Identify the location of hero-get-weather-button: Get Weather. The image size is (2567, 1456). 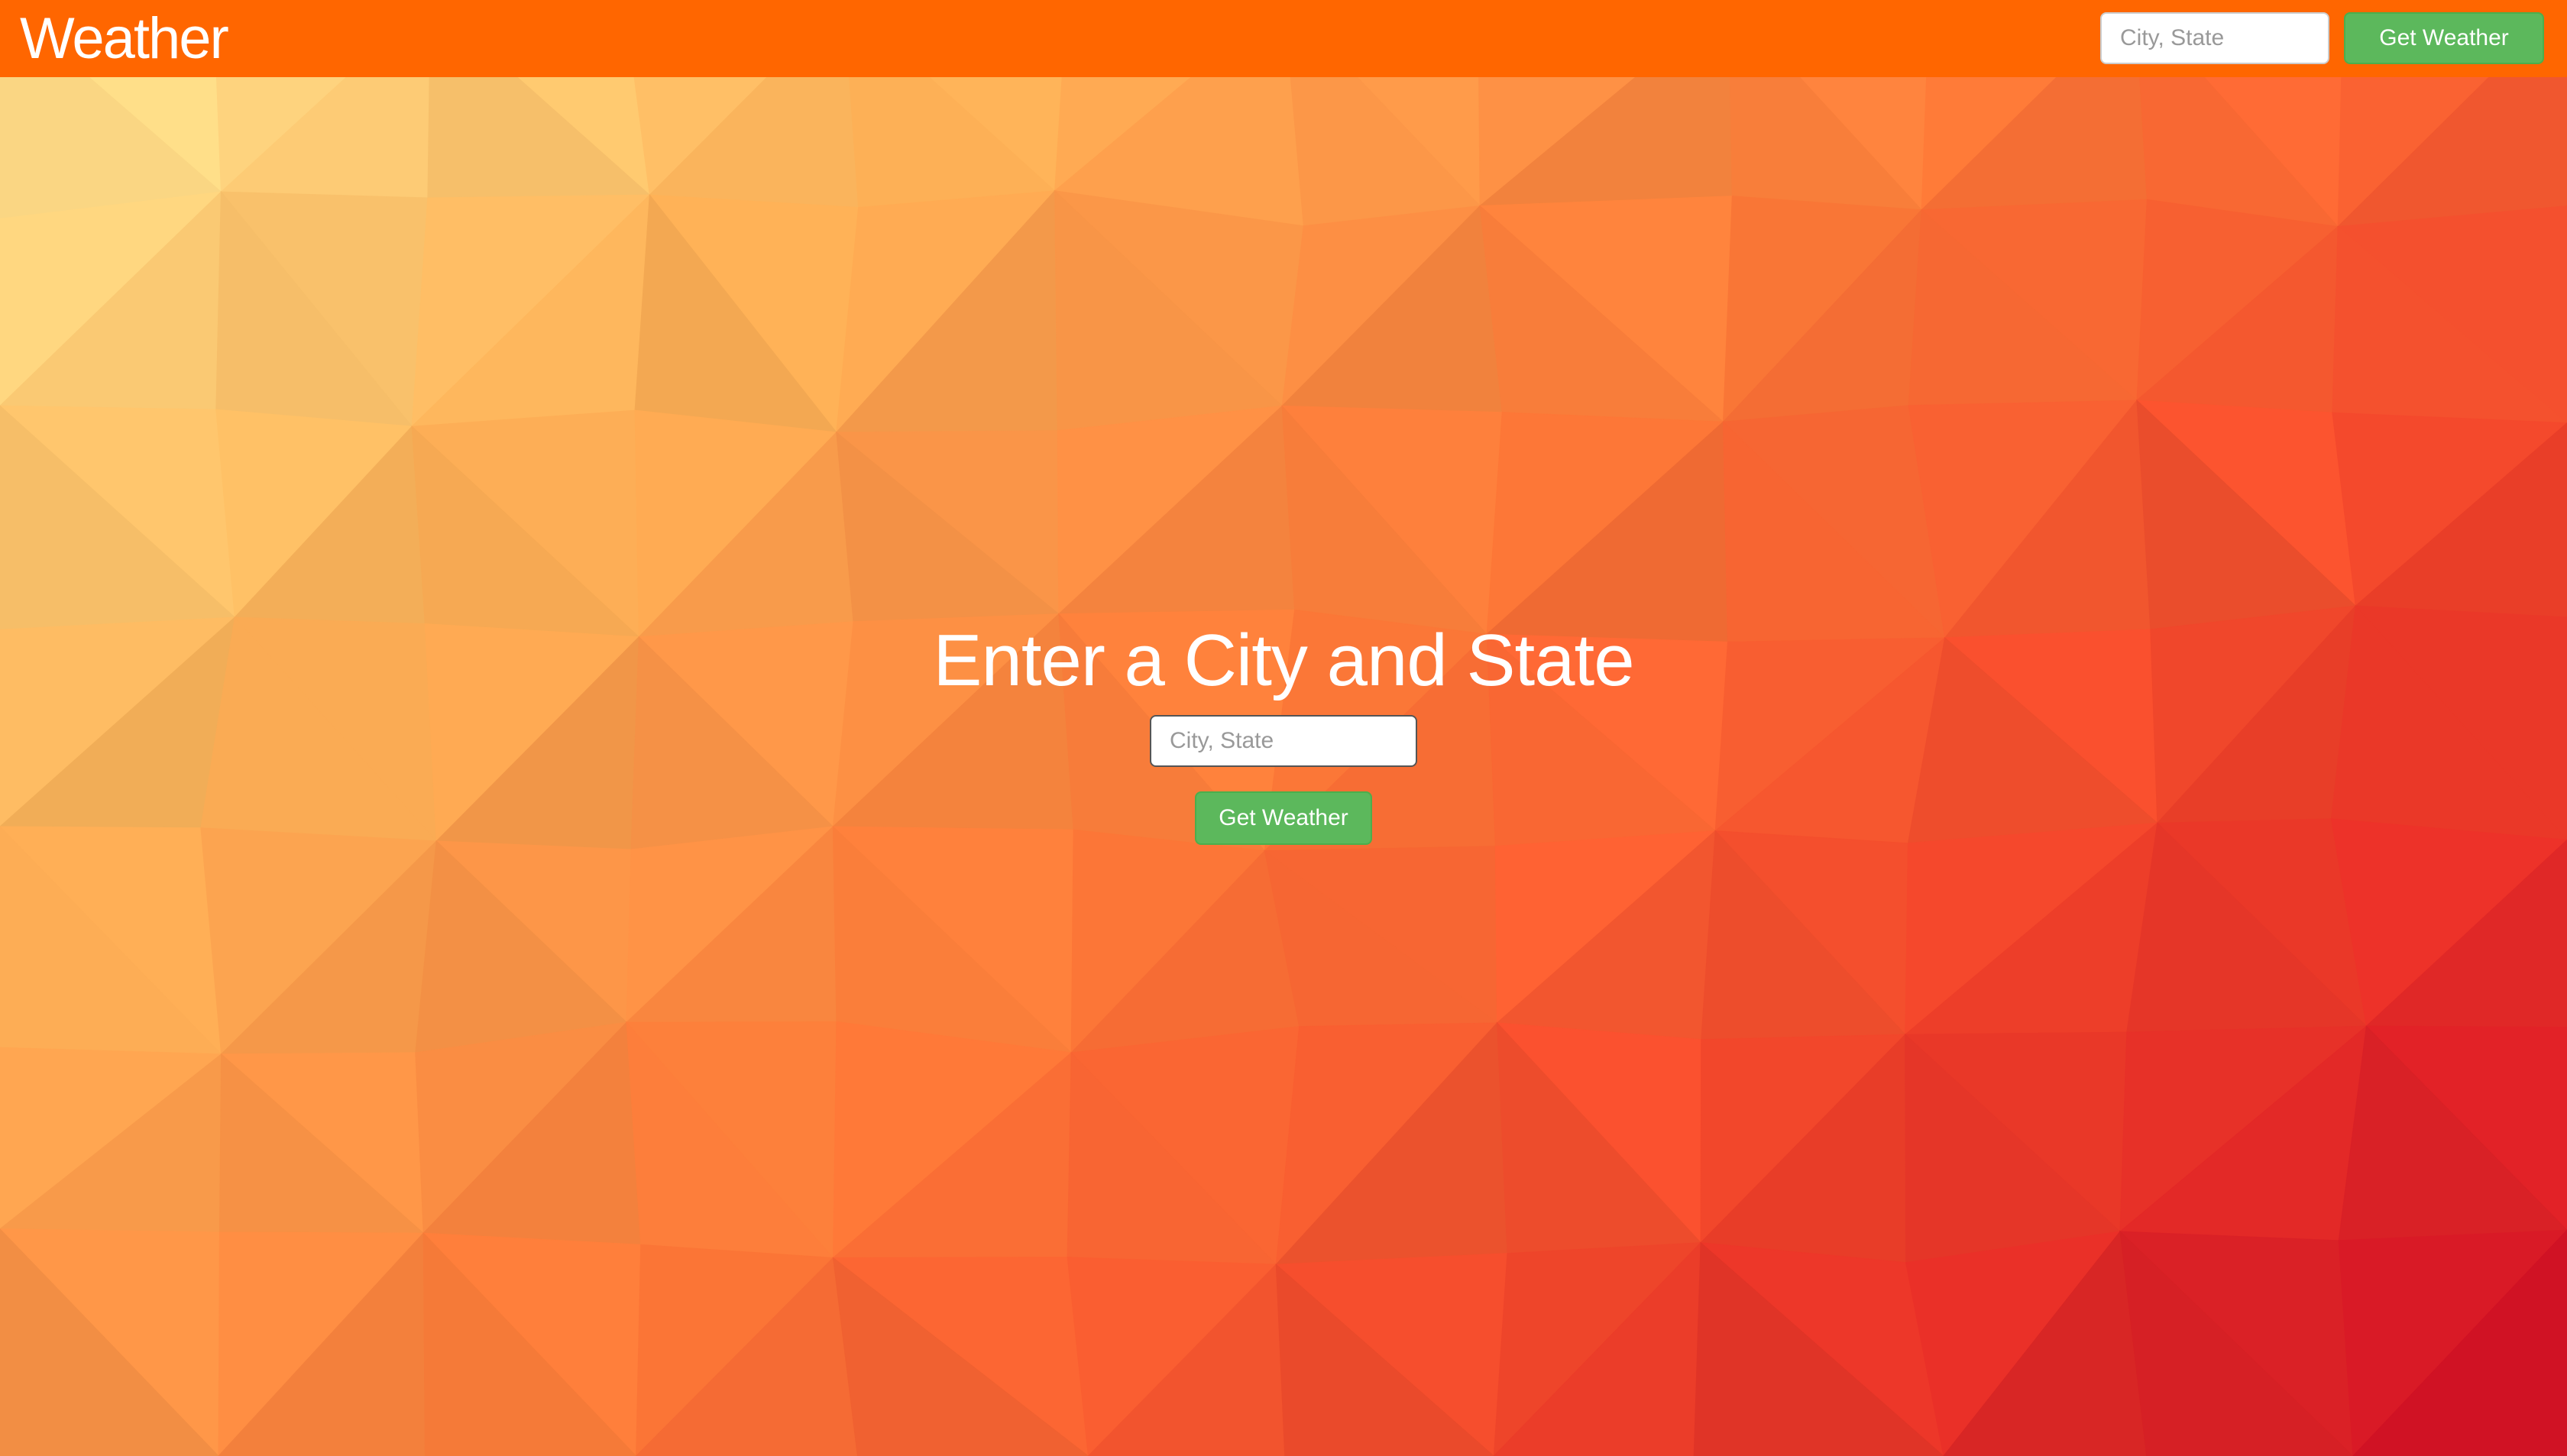
(1283, 818).